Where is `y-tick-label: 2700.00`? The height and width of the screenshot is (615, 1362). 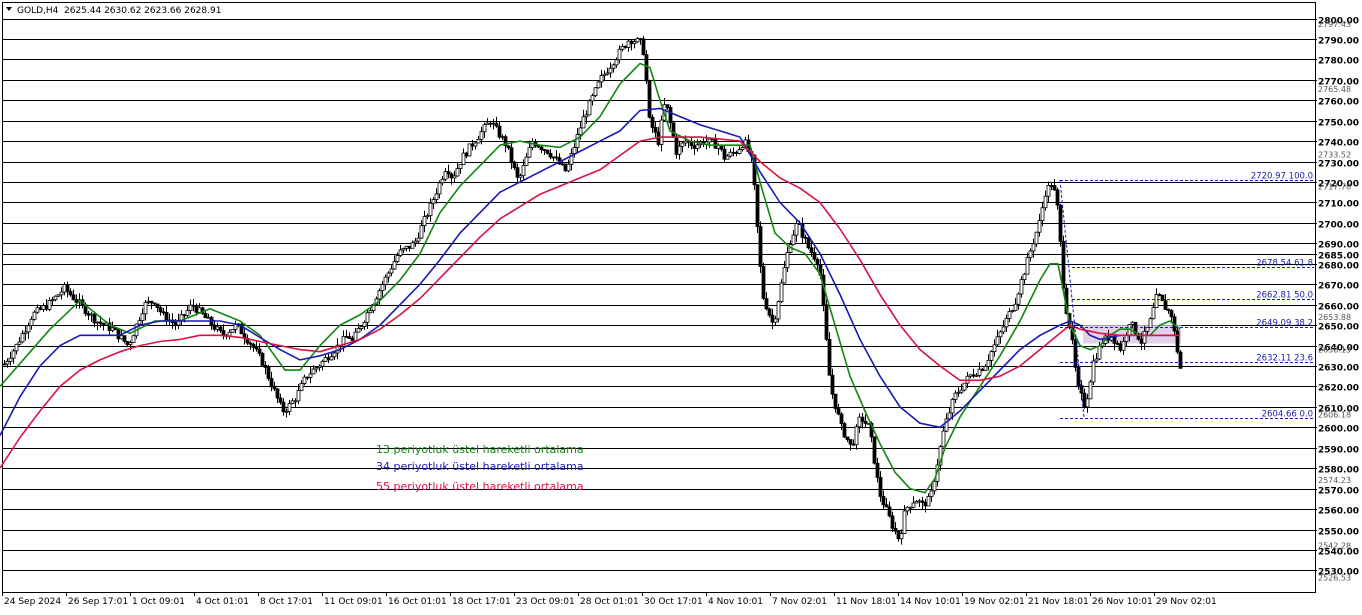
y-tick-label: 2700.00 is located at coordinates (1338, 226).